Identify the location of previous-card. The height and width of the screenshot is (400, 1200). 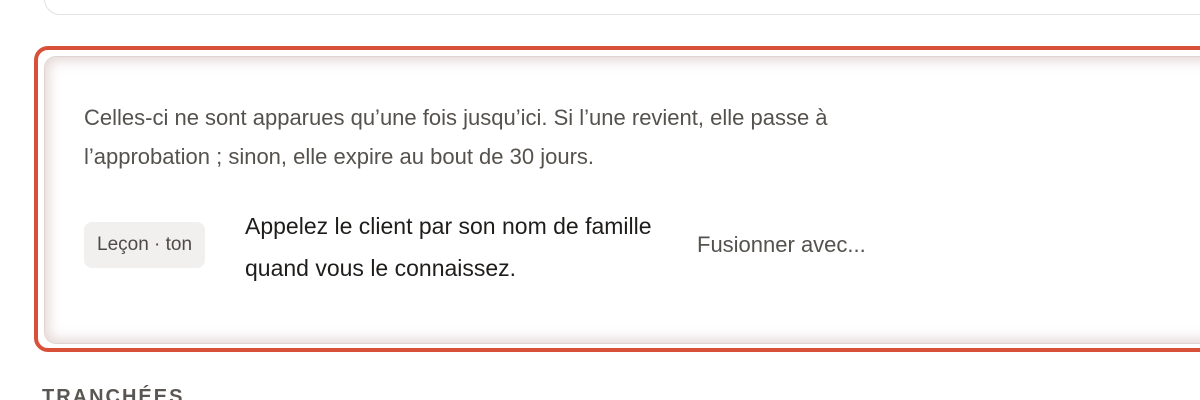
(622, 7).